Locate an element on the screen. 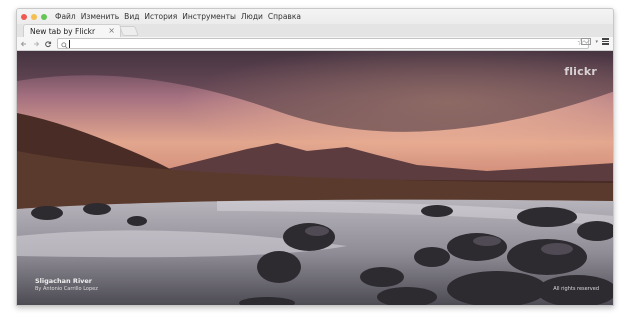  address-bar: ☆ is located at coordinates (323, 43).